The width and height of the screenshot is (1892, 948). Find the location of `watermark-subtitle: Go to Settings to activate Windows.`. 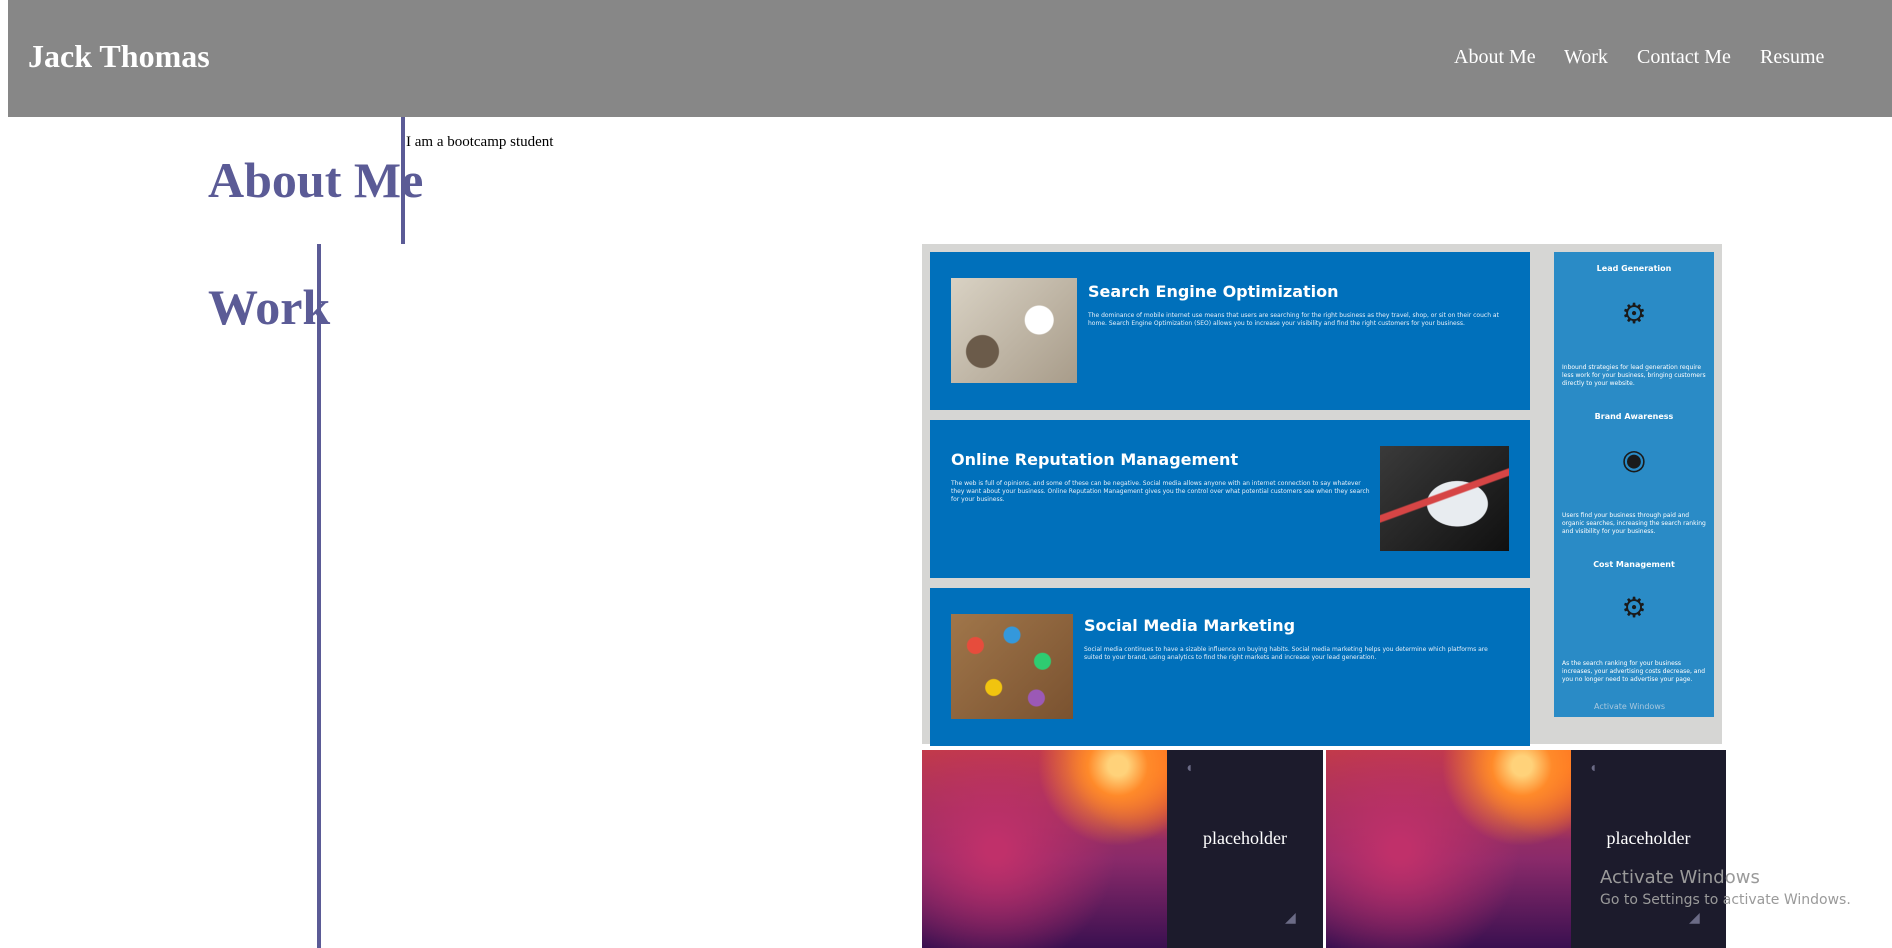

watermark-subtitle: Go to Settings to activate Windows. is located at coordinates (1725, 900).